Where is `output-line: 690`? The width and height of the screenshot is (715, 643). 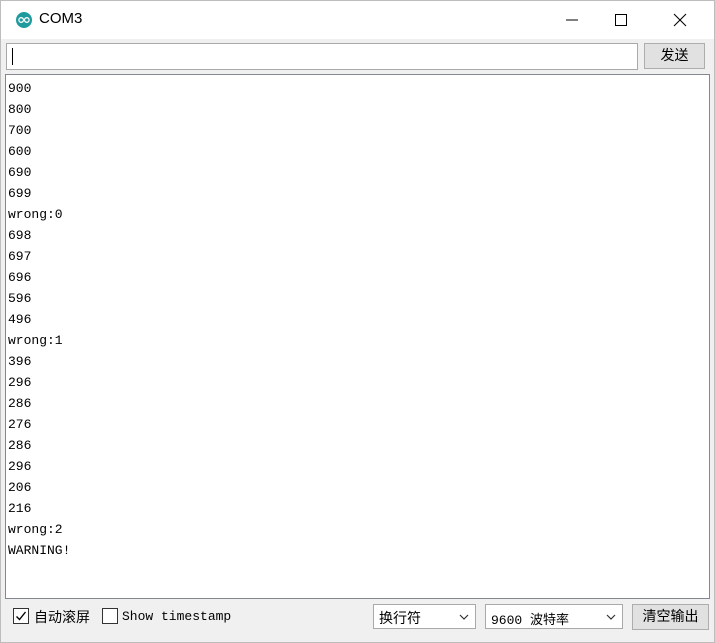
output-line: 690 is located at coordinates (20, 172).